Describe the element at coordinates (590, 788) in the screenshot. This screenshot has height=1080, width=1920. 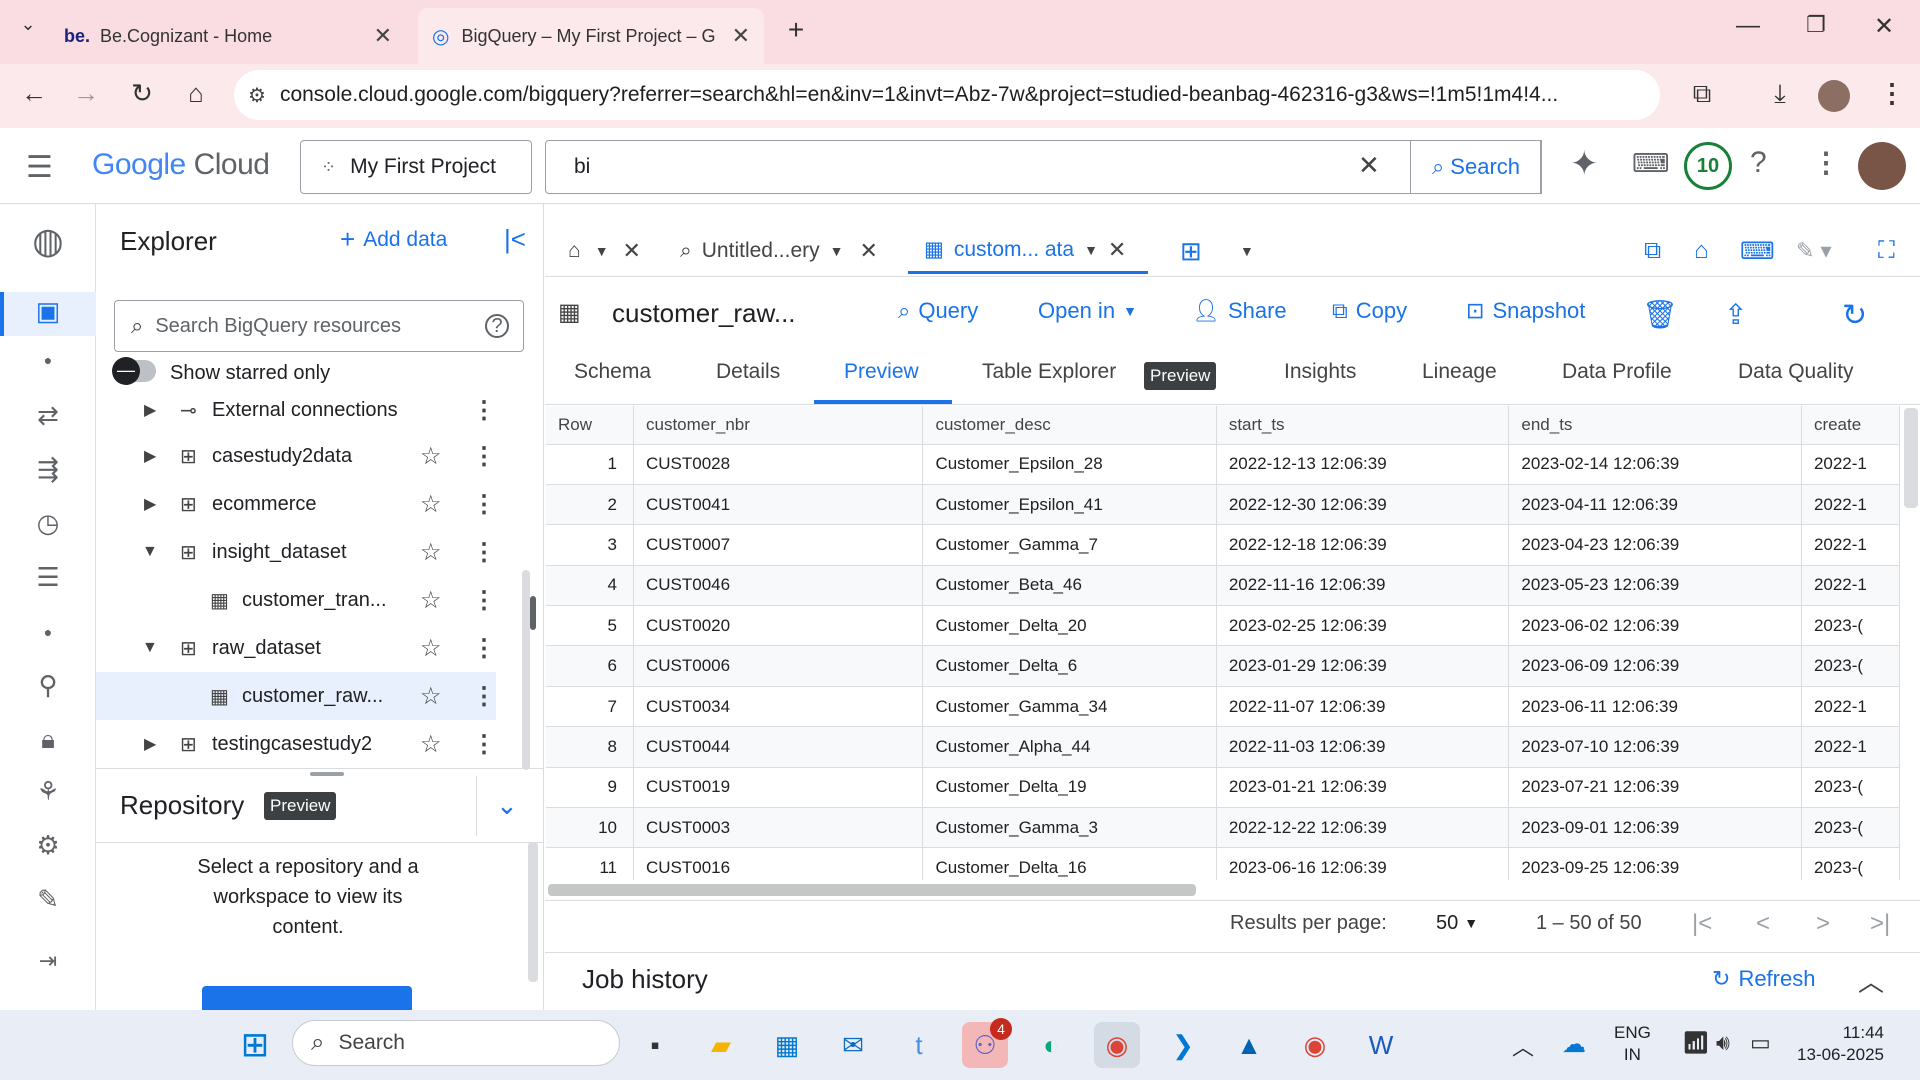
I see `row-number-cell: 9` at that location.